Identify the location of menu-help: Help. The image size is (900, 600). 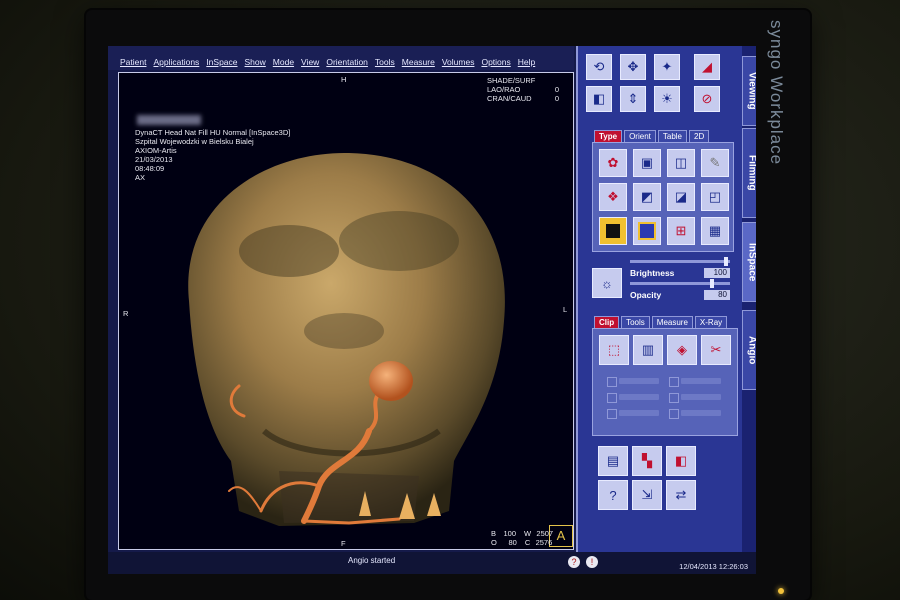
(526, 62).